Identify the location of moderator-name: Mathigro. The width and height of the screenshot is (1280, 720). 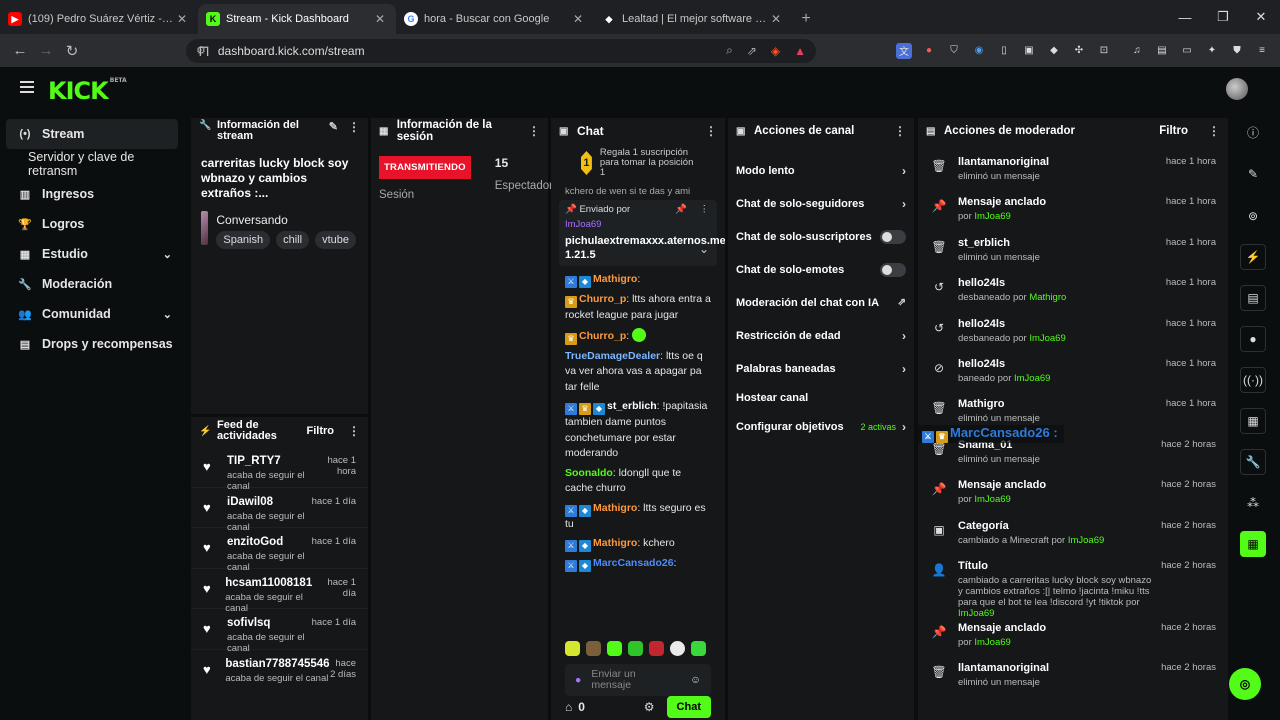
(1047, 297).